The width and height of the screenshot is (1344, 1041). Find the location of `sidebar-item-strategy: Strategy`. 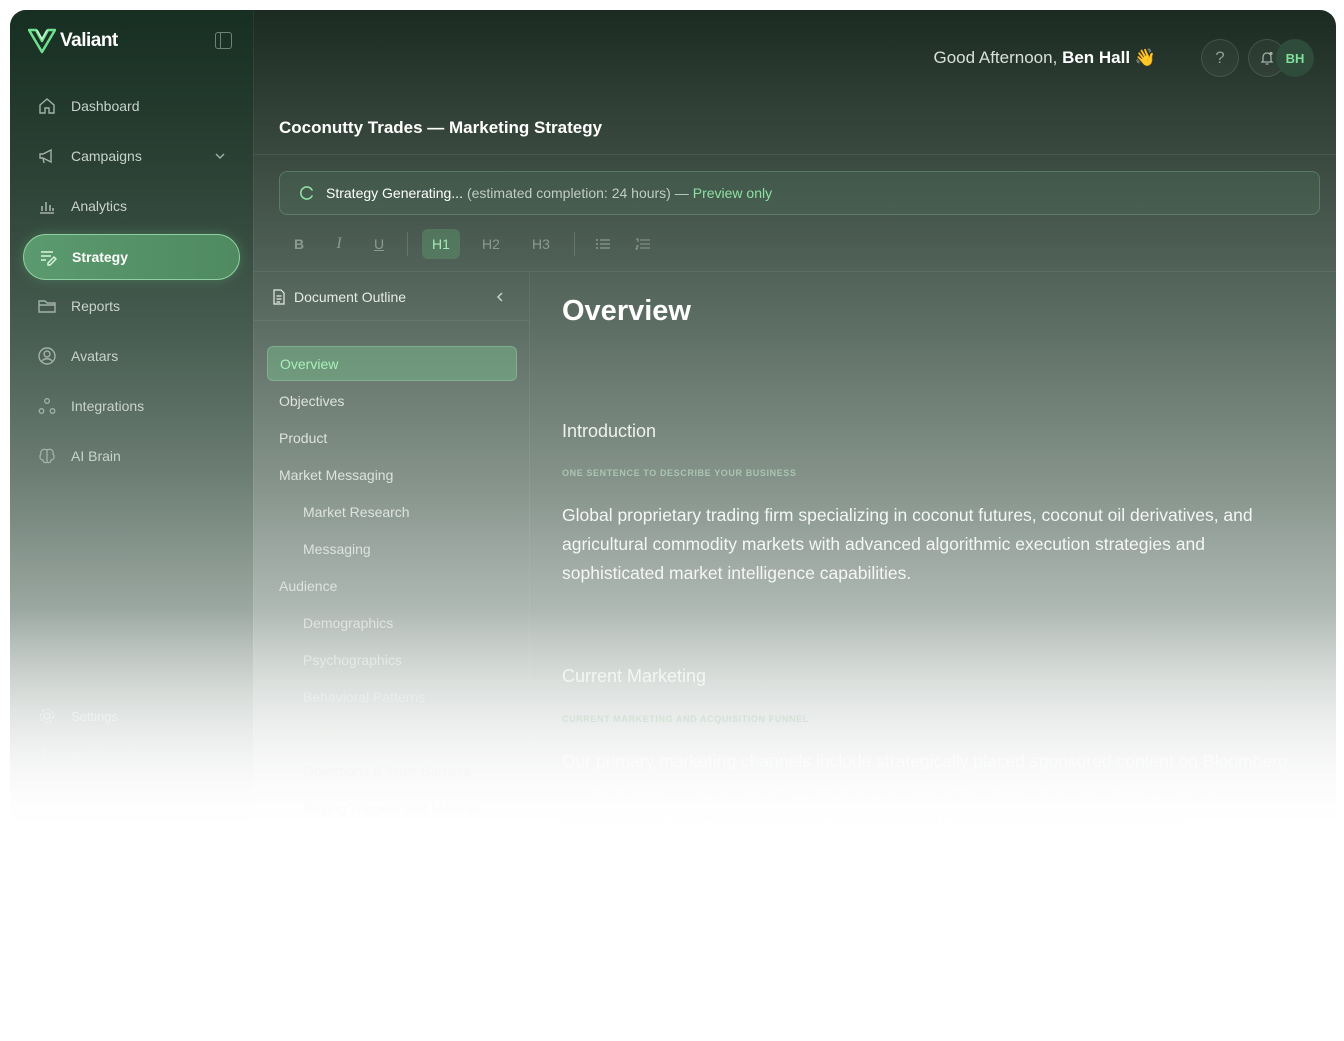

sidebar-item-strategy: Strategy is located at coordinates (131, 257).